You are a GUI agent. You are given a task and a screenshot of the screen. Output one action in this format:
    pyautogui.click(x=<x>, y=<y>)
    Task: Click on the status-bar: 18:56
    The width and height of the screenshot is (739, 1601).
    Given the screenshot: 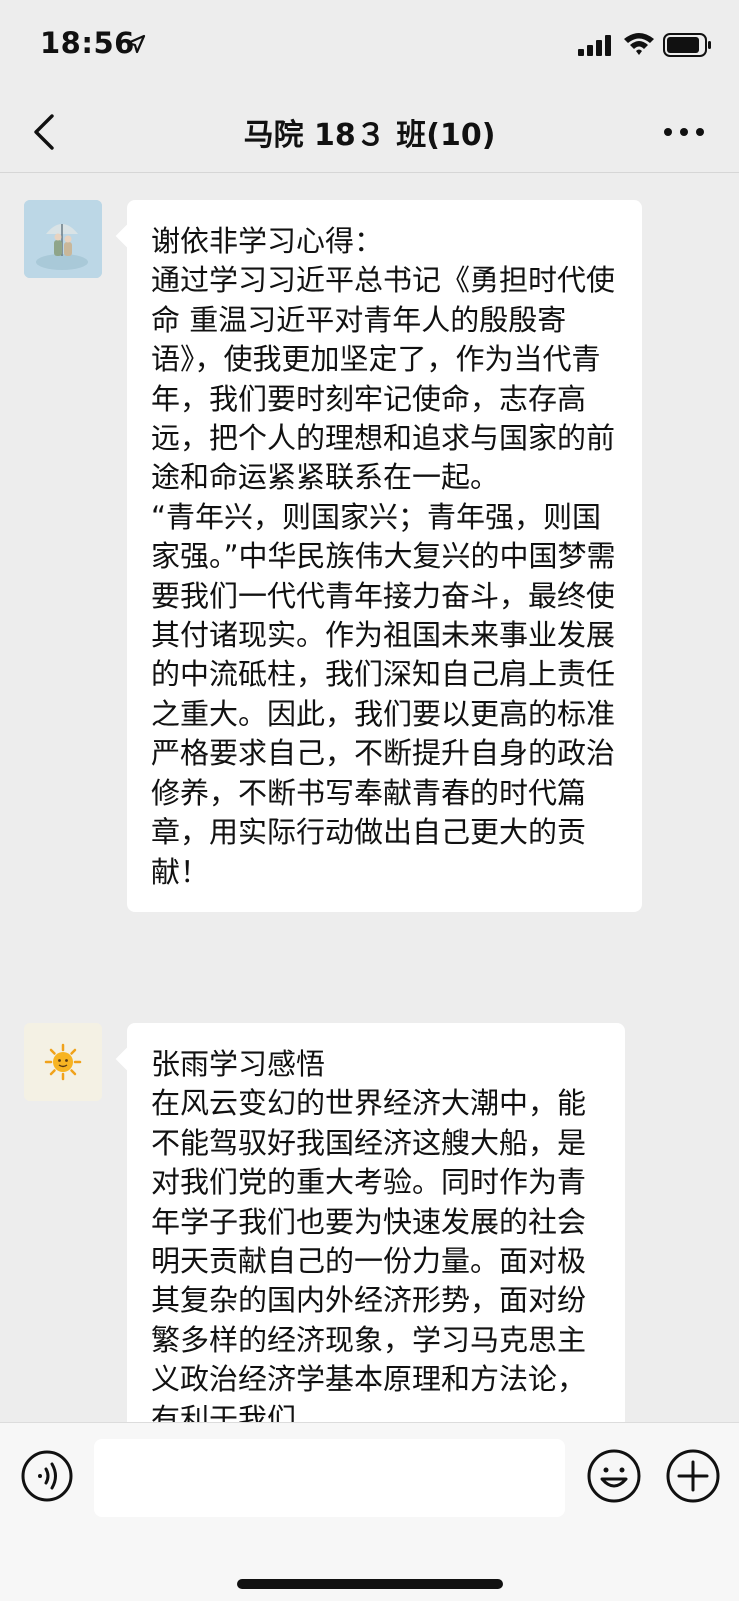 What is the action you would take?
    pyautogui.click(x=369, y=46)
    